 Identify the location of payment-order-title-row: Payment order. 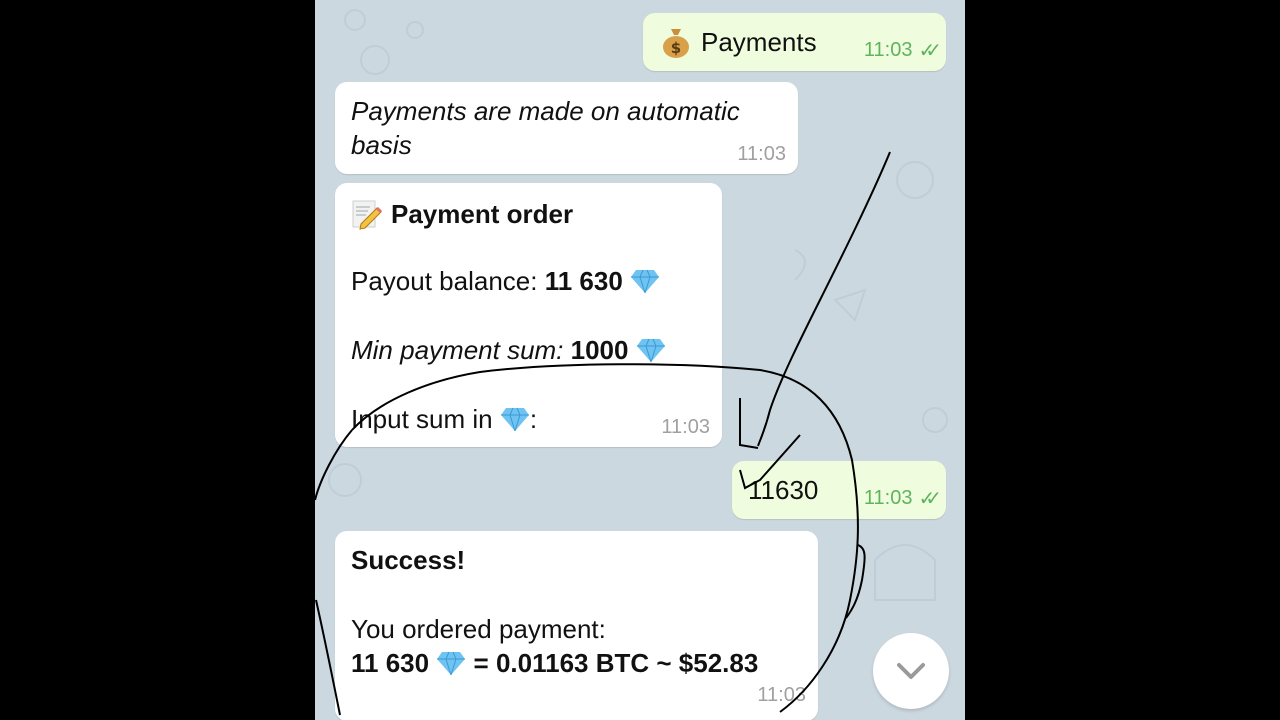
(462, 214).